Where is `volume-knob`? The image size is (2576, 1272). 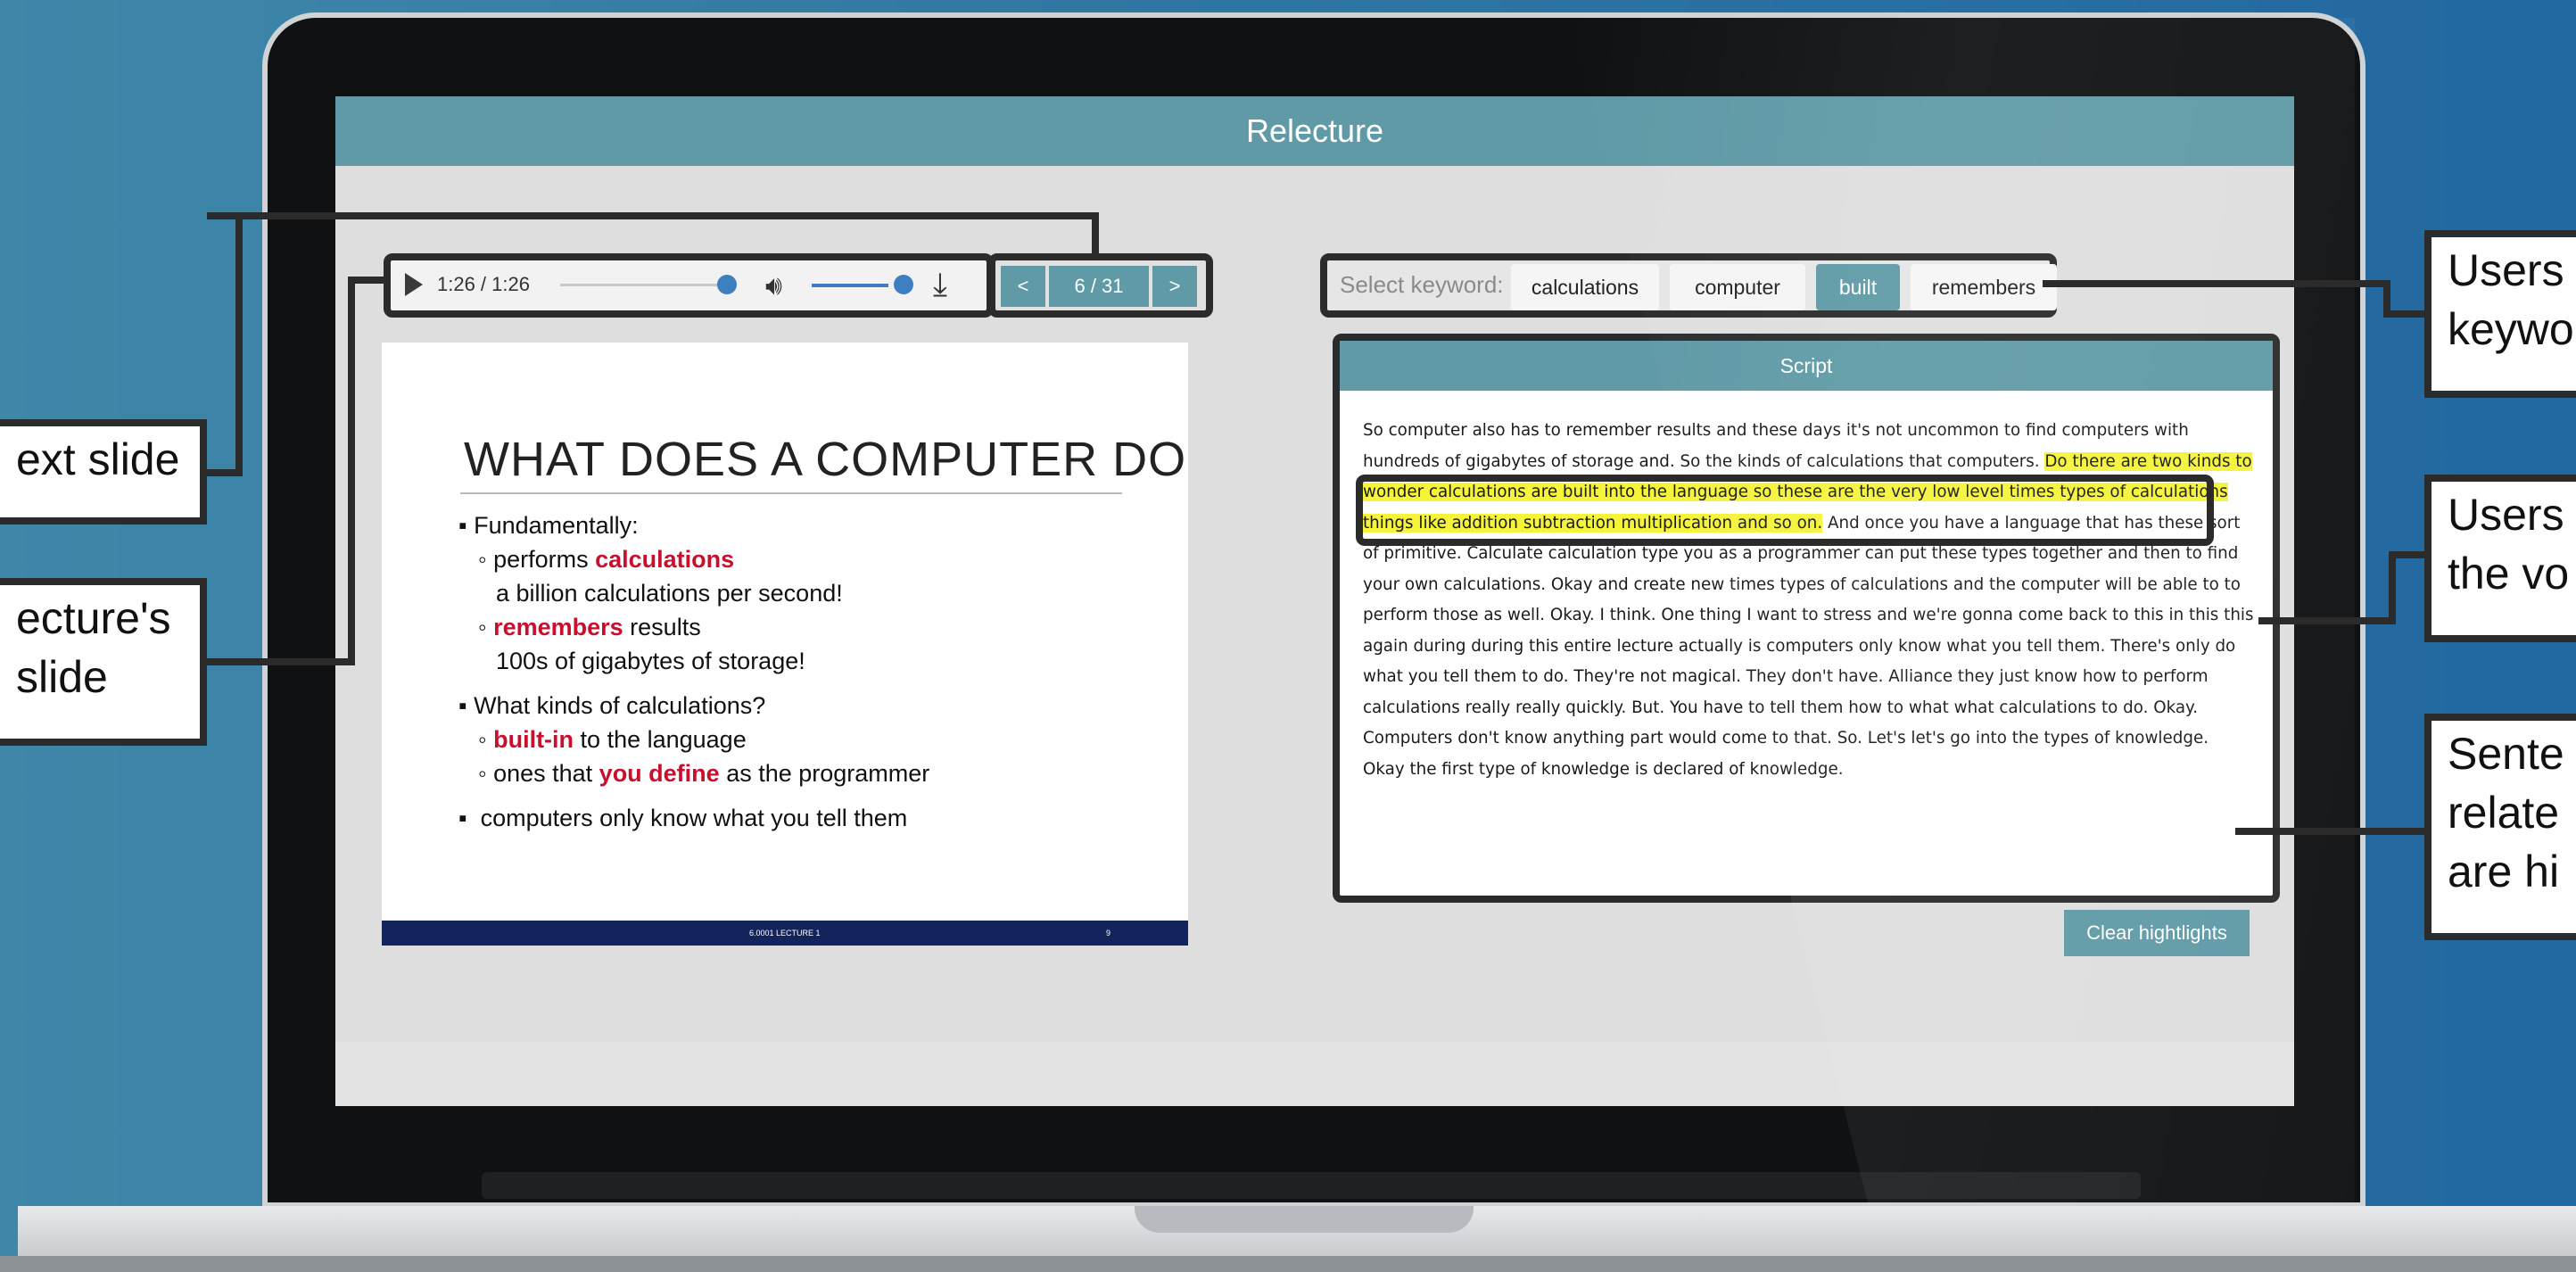 volume-knob is located at coordinates (904, 284).